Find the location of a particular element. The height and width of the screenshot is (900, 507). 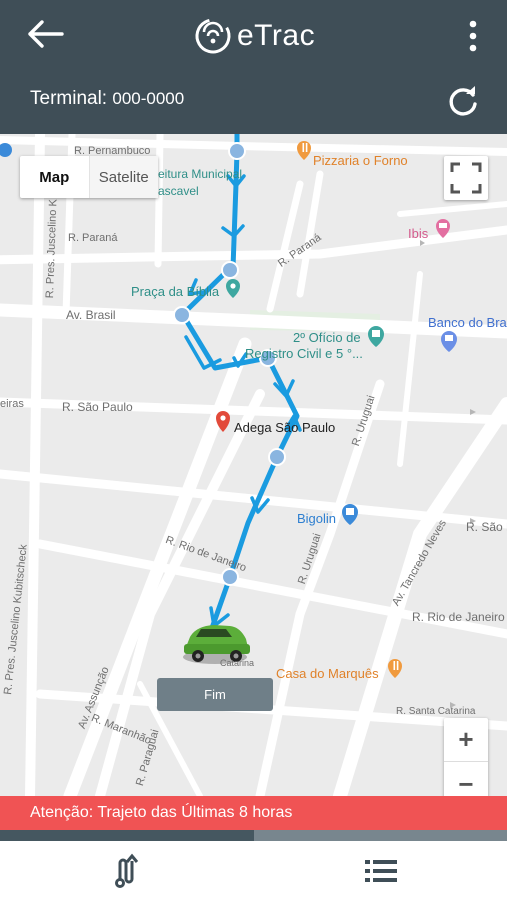

end-button: Fim is located at coordinates (215, 694).